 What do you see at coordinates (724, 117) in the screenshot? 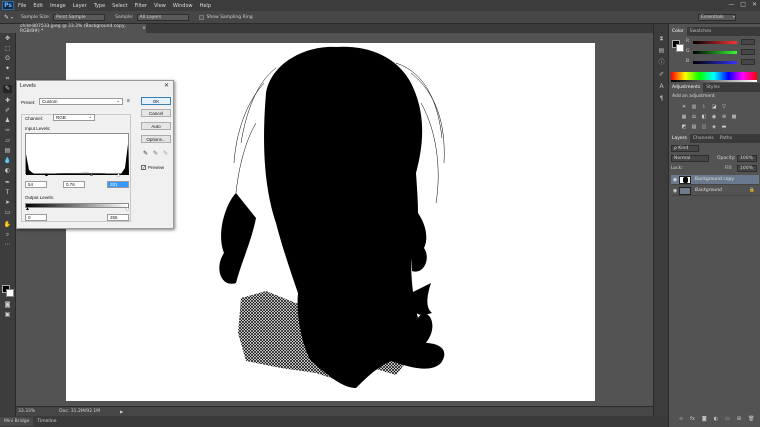
I see `channel-mixer-adjustment-icon: ⊕` at bounding box center [724, 117].